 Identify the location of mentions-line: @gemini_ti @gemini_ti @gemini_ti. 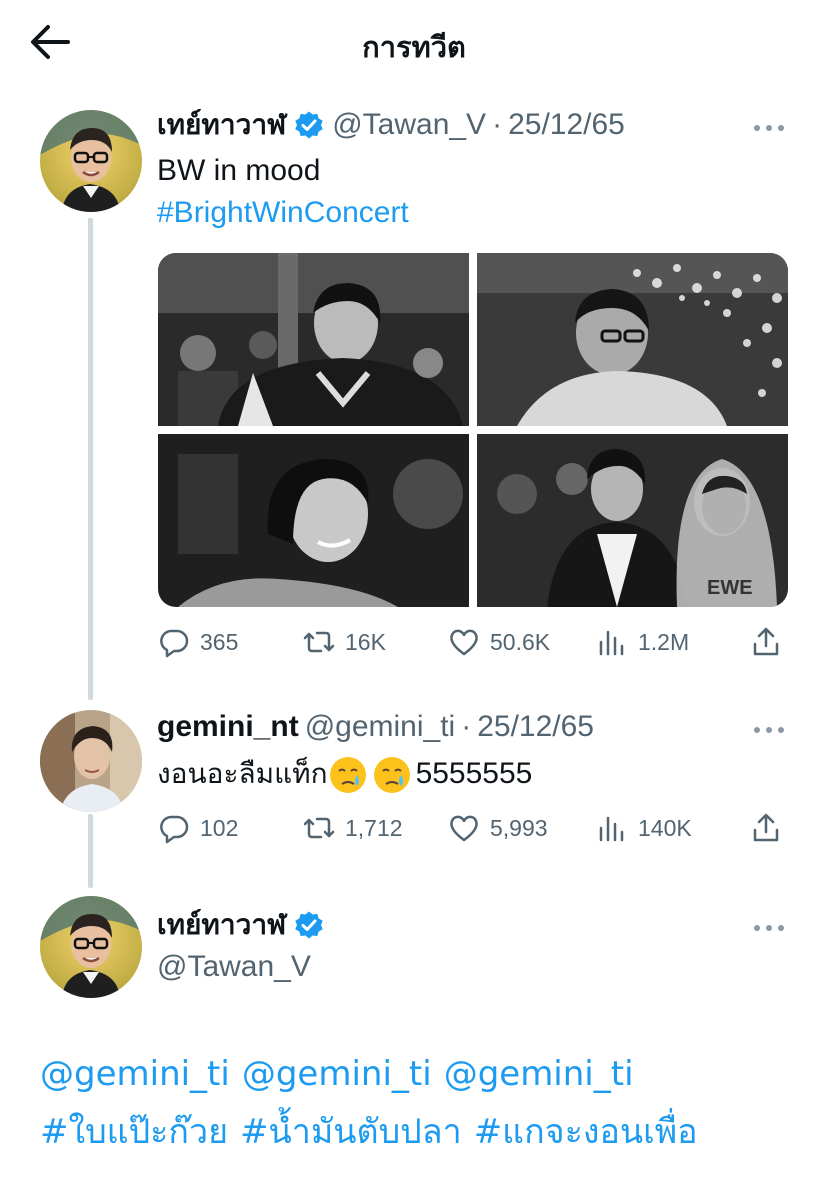
(343, 1074).